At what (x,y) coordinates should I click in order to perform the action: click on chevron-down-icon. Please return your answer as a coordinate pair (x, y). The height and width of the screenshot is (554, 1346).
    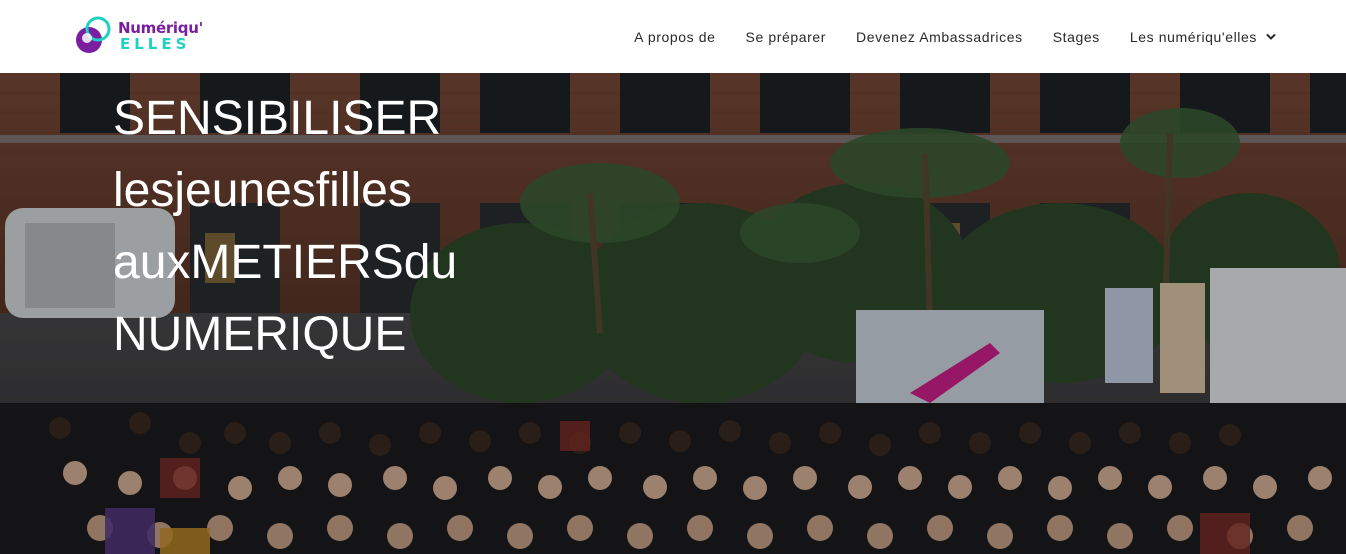
    Looking at the image, I should click on (1271, 36).